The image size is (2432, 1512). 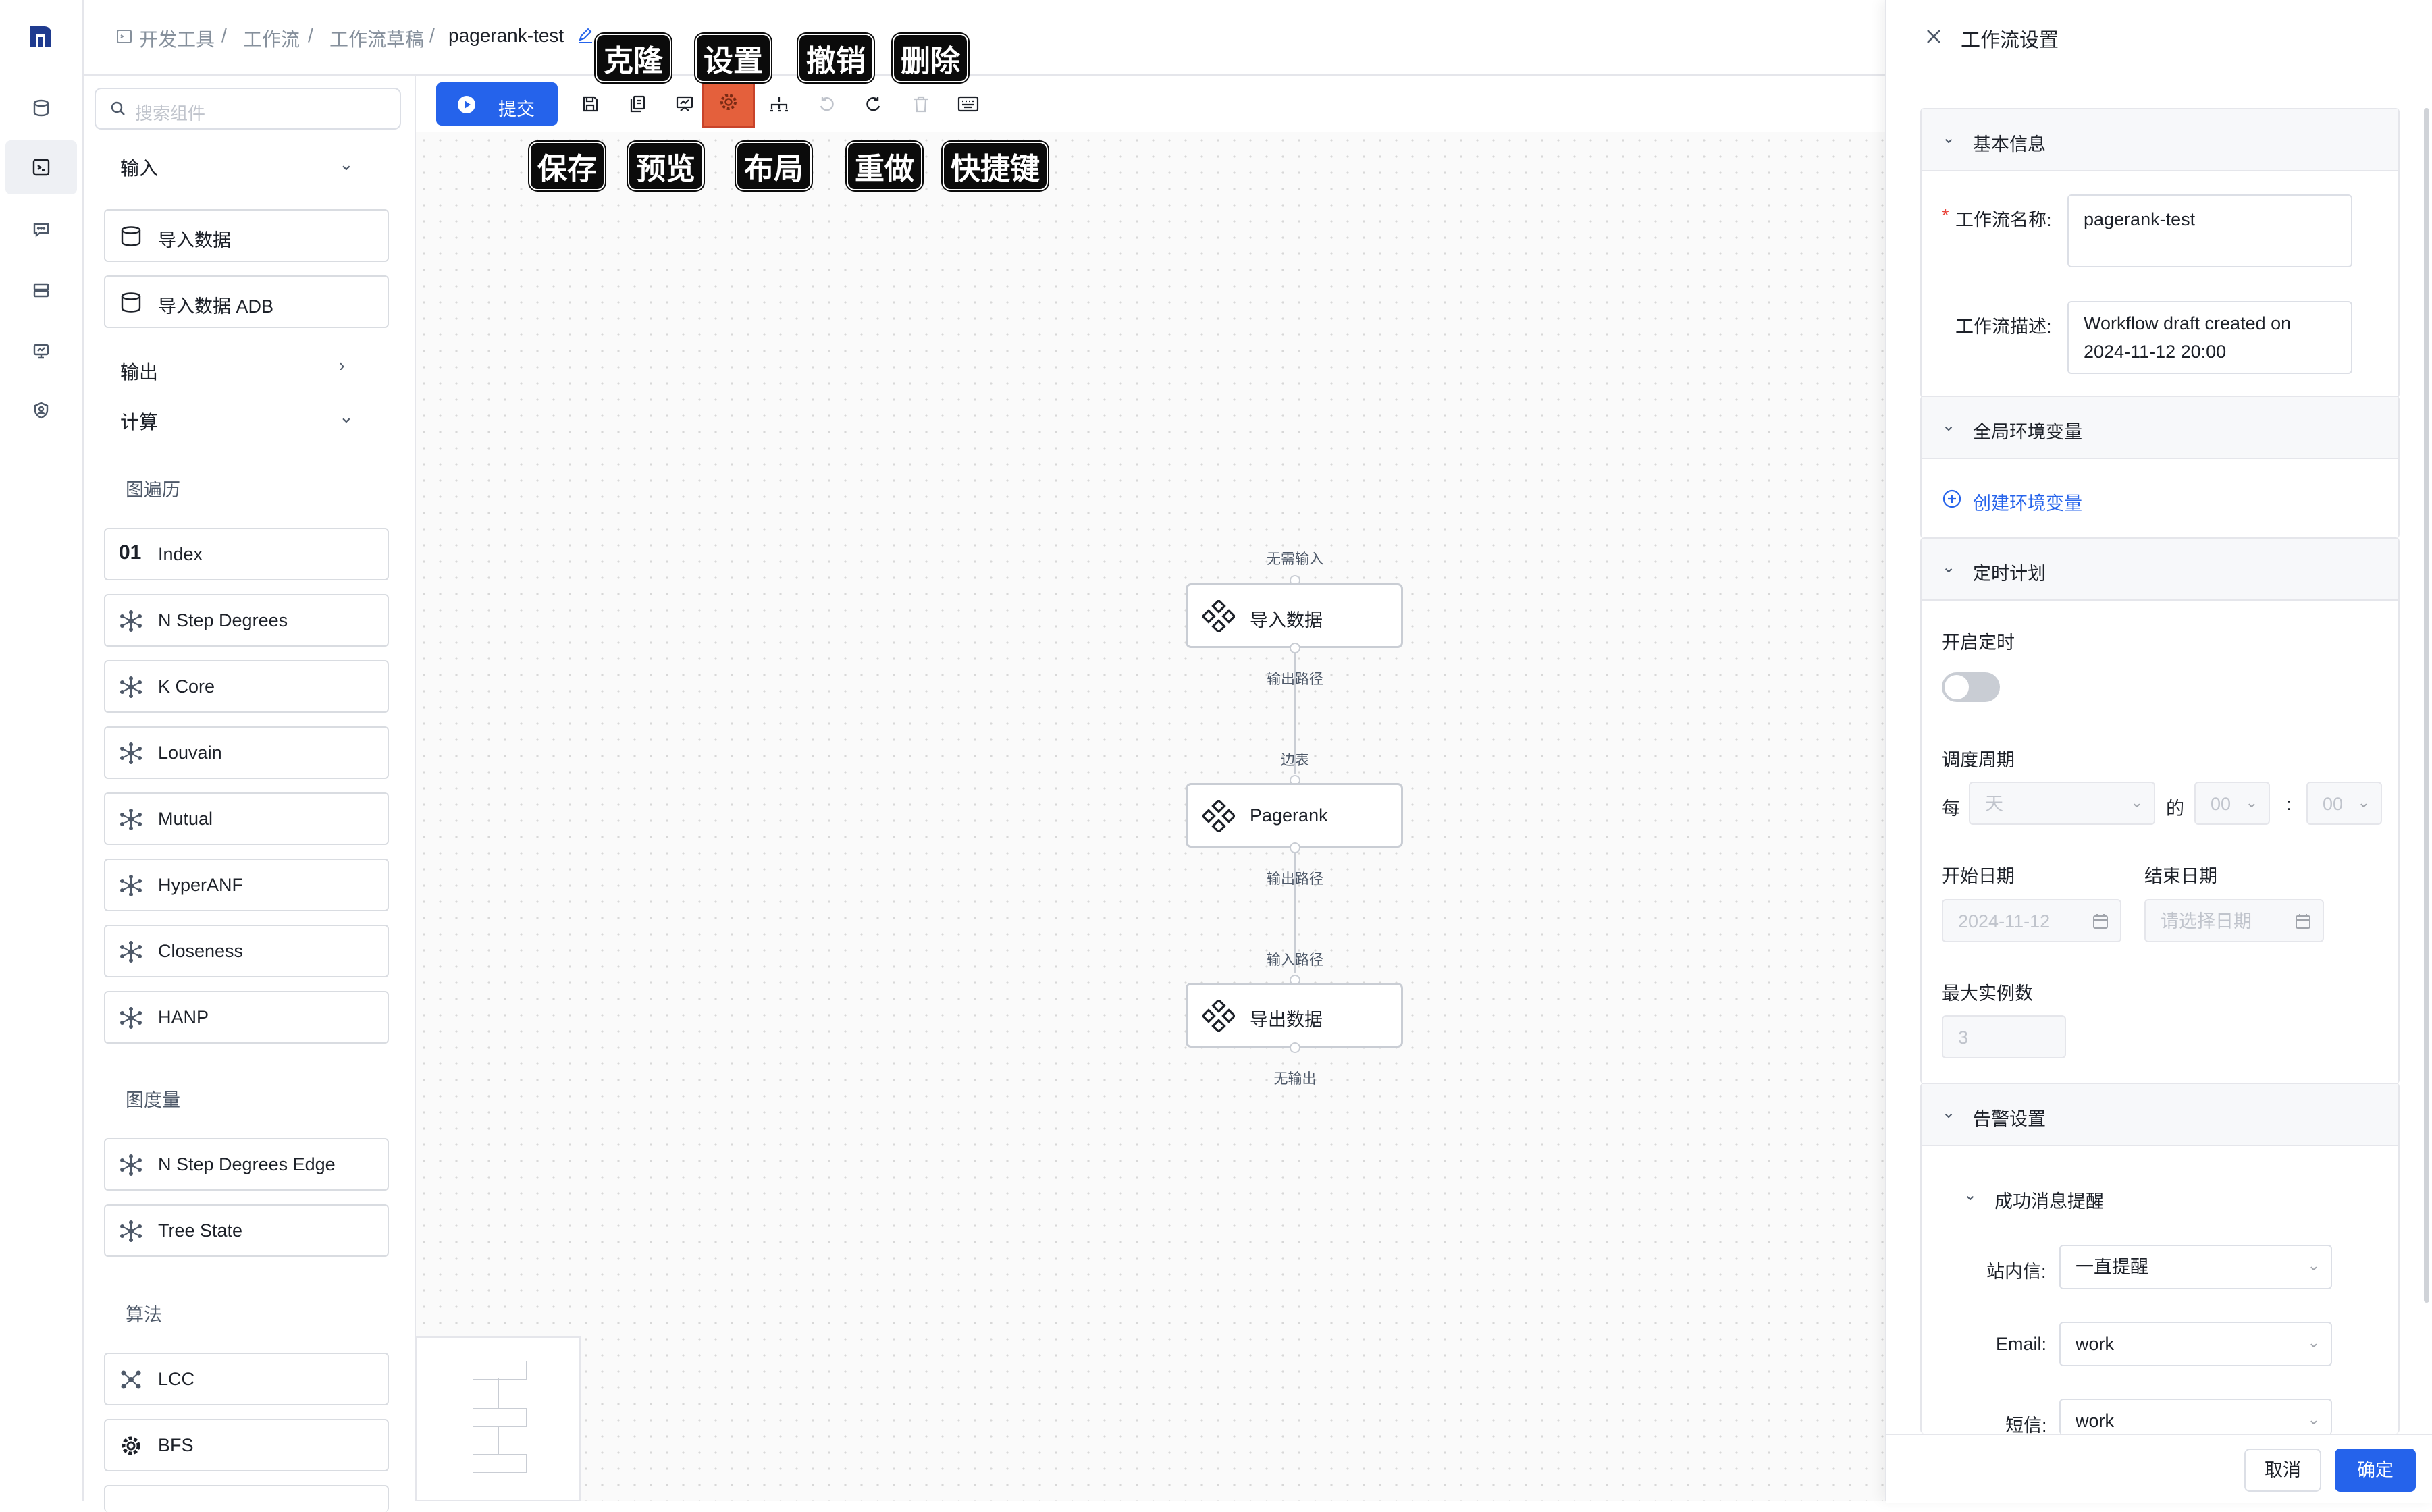 I want to click on save-icon, so click(x=590, y=104).